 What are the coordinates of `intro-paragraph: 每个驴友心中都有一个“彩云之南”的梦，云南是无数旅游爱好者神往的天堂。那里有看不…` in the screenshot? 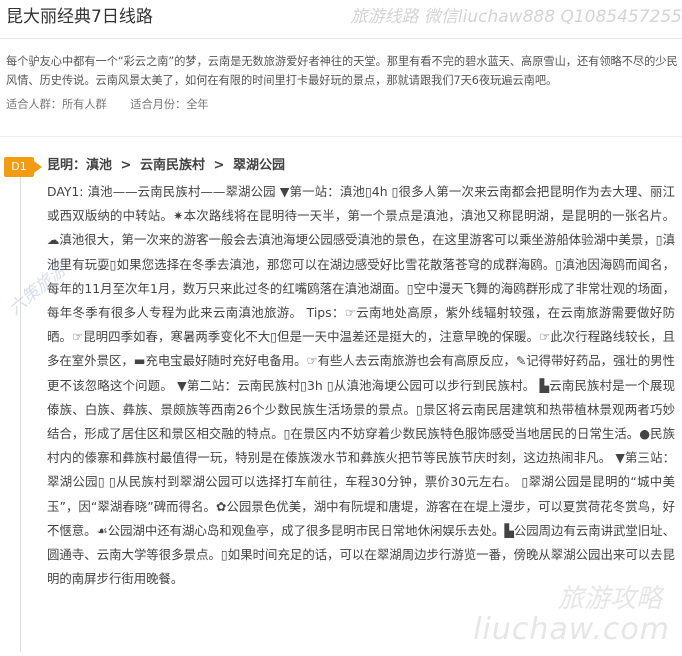 It's located at (342, 71).